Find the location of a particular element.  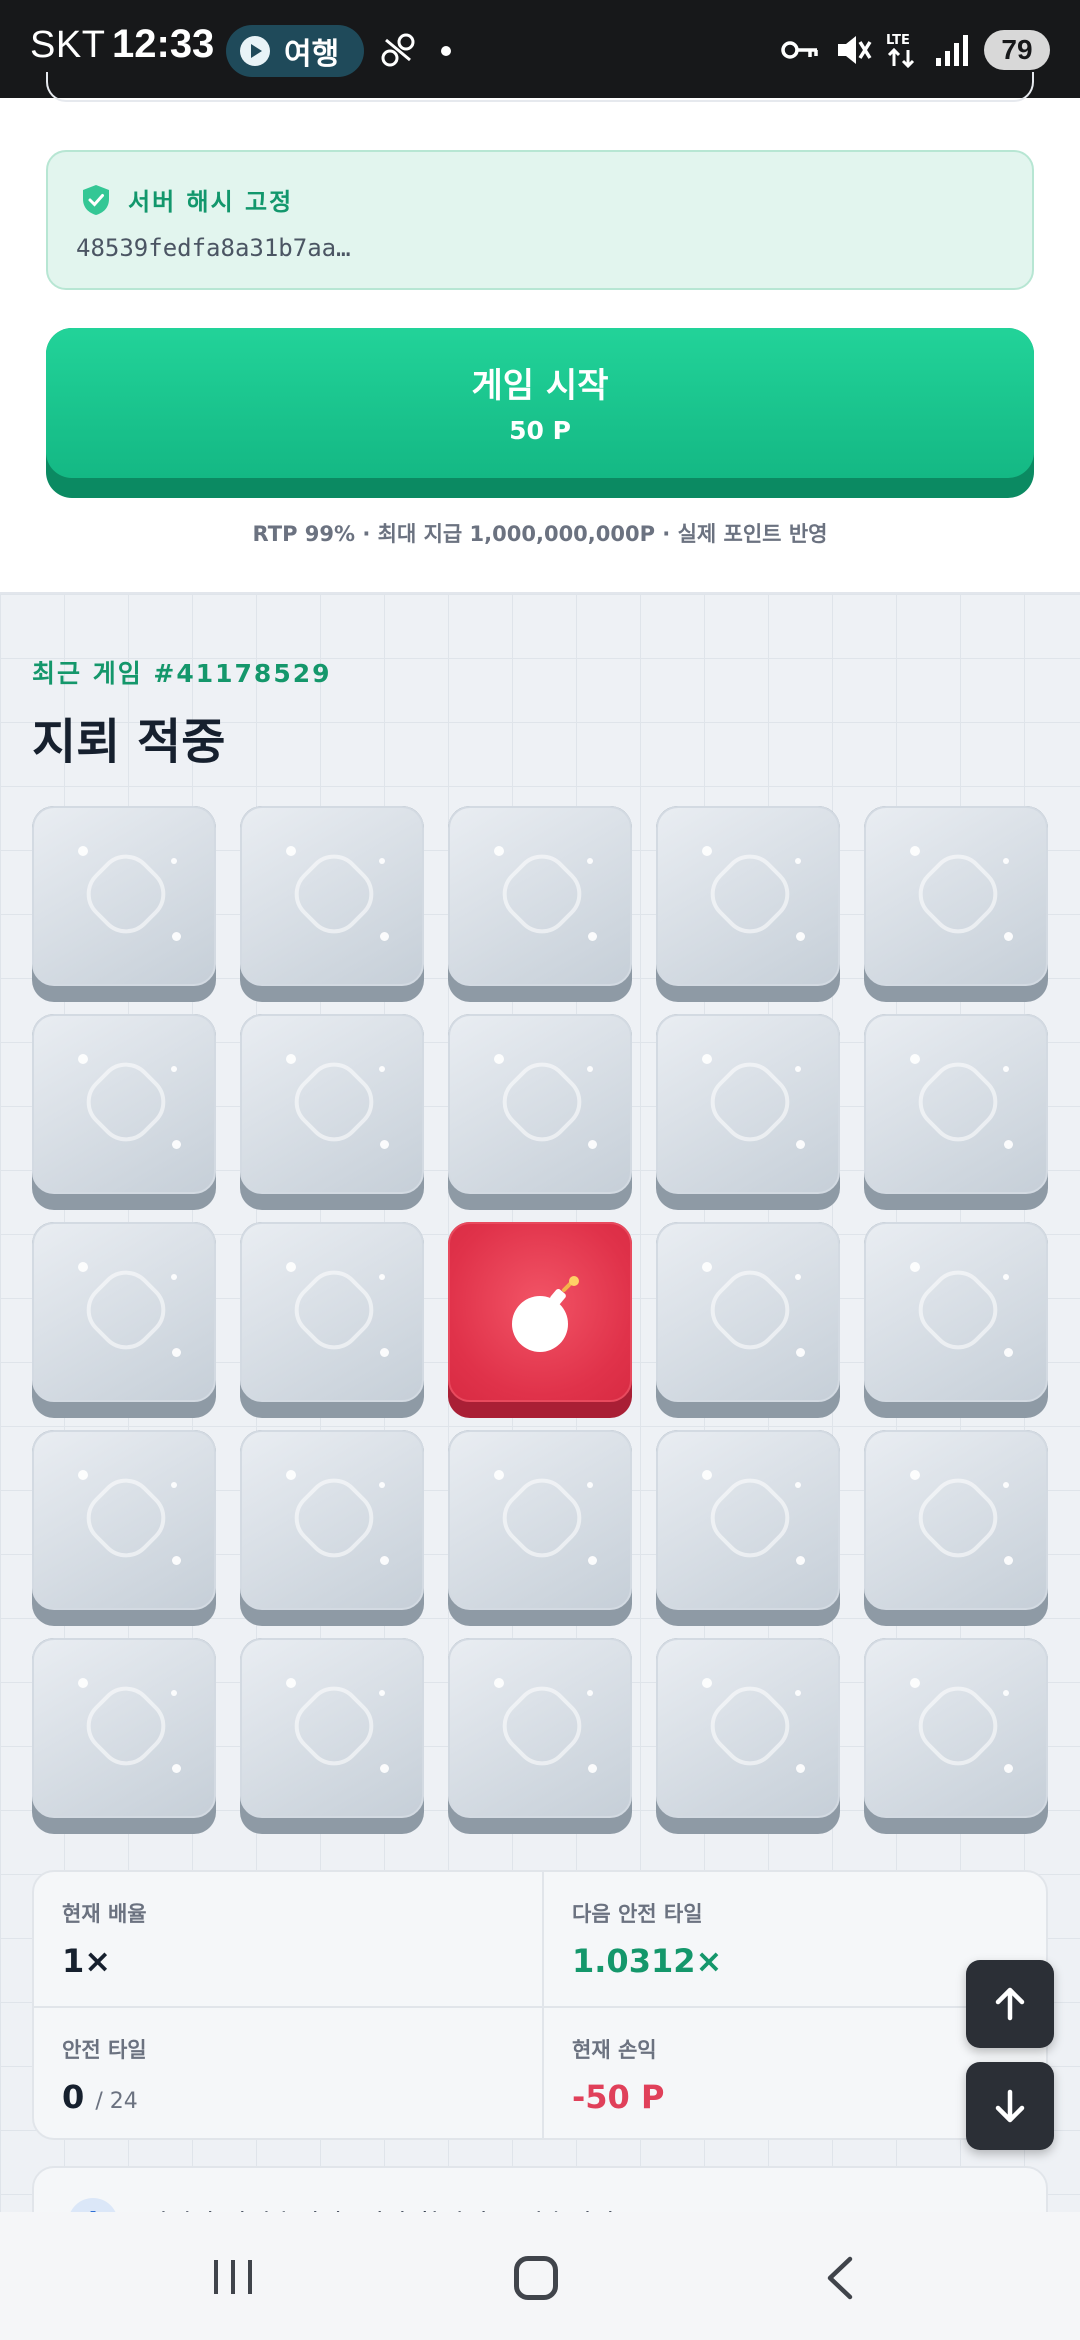

safe-tiles-cell: 안전 타일 0 / 24 is located at coordinates (288, 2072).